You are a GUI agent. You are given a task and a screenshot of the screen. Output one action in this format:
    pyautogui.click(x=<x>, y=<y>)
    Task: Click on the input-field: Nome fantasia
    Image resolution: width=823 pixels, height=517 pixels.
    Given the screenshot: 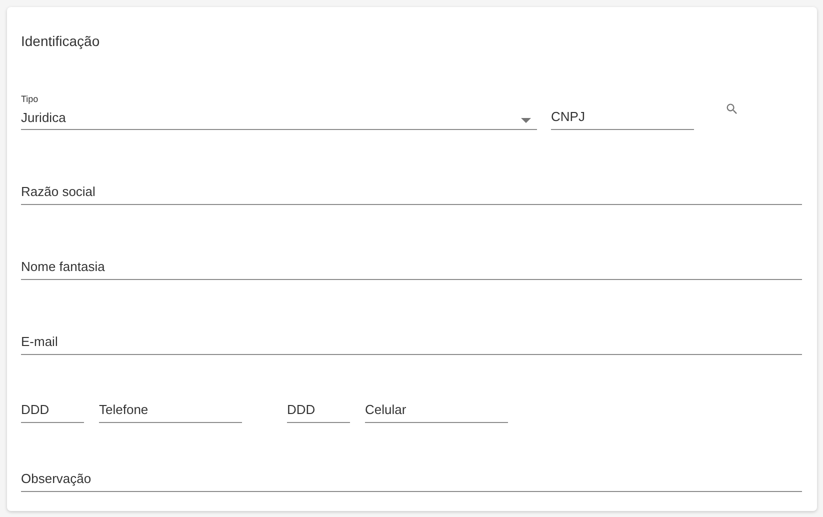 What is the action you would take?
    pyautogui.click(x=411, y=267)
    